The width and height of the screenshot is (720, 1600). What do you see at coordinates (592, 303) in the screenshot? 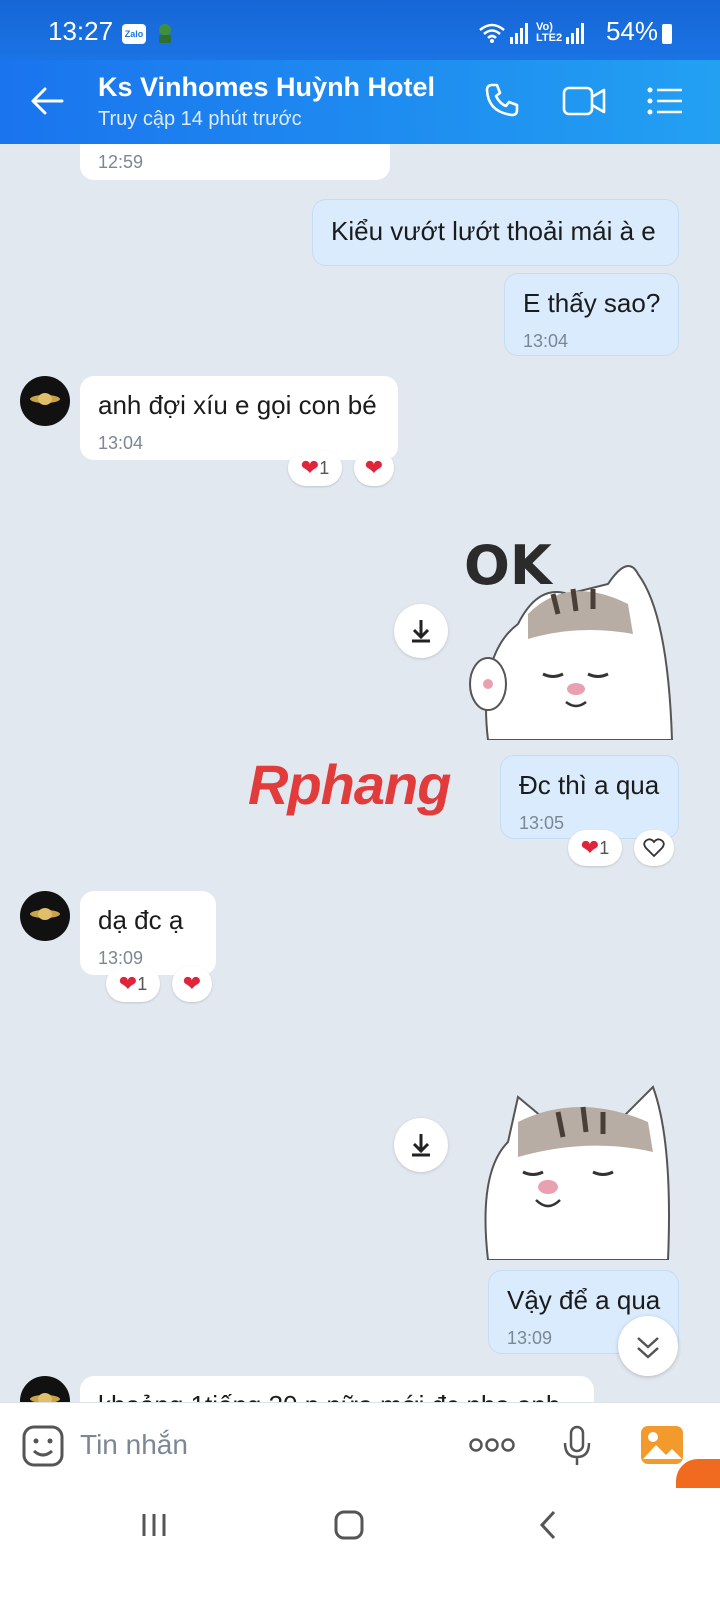
I see `message-text: E thấy sao?` at bounding box center [592, 303].